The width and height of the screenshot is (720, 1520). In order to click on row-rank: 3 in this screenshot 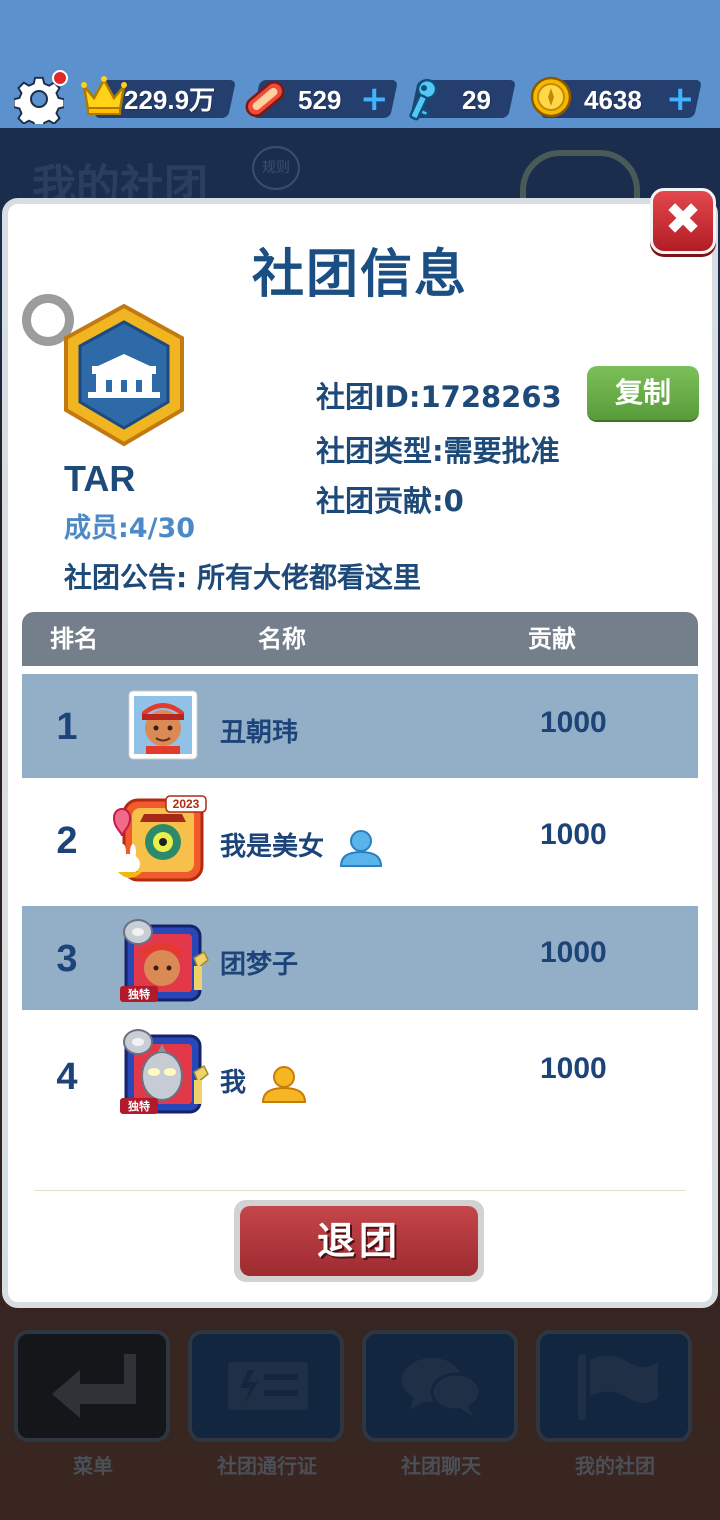, I will do `click(67, 959)`.